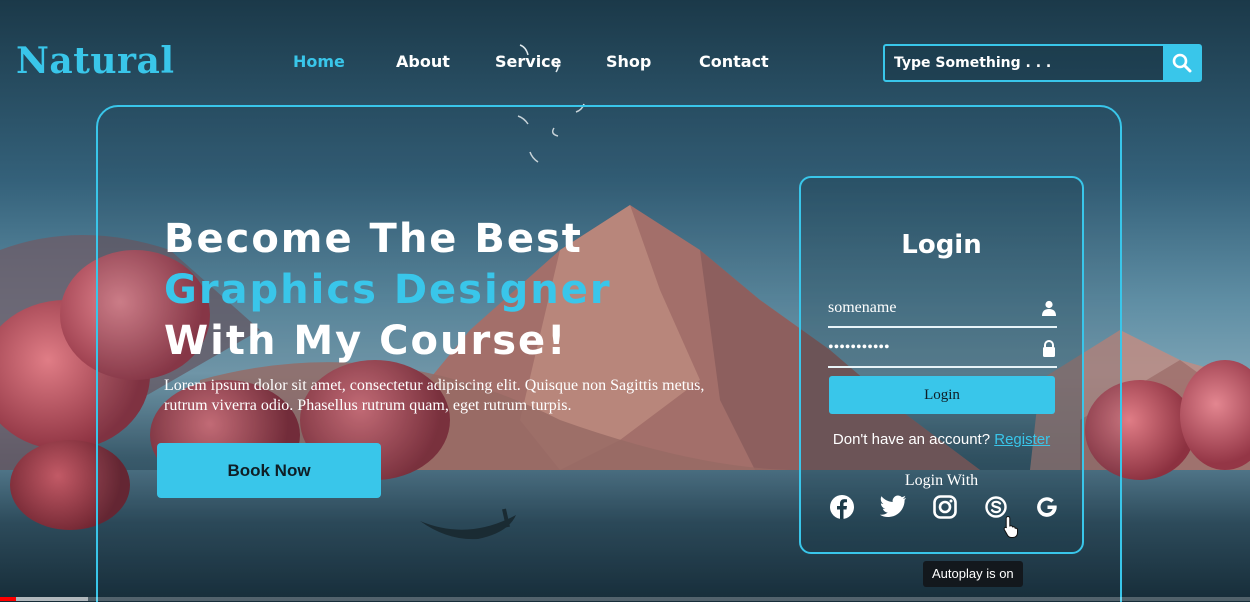  Describe the element at coordinates (911, 439) in the screenshot. I see `register-prompt: Don't have an account?` at that location.